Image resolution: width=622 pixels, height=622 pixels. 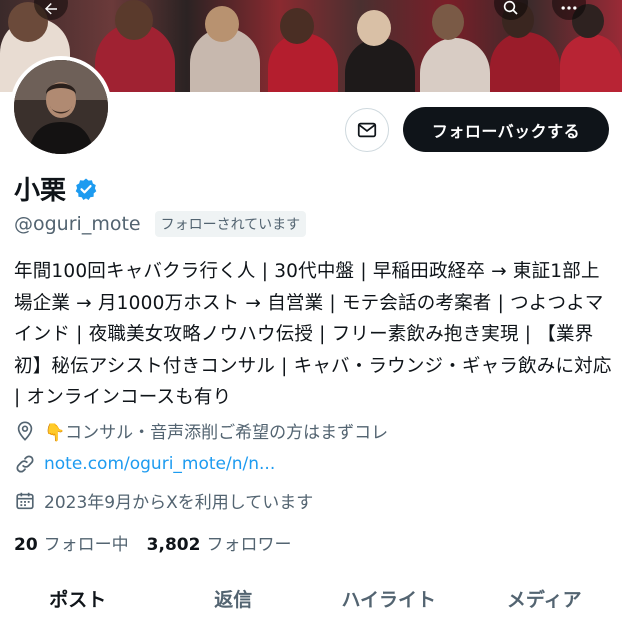 What do you see at coordinates (544, 598) in the screenshot?
I see `tab-media: メディア` at bounding box center [544, 598].